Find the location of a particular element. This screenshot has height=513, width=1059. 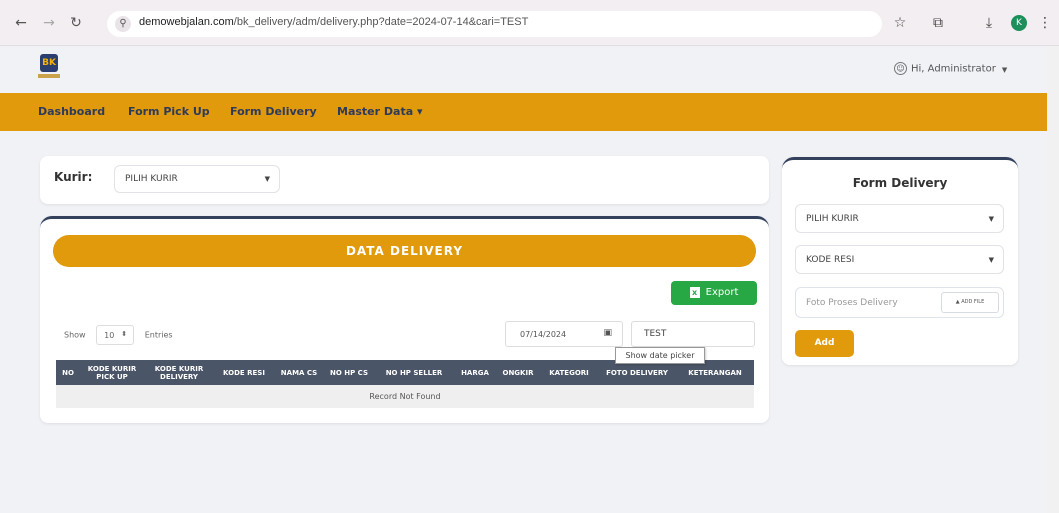

user-greeting: Hi, Administrator is located at coordinates (953, 69).